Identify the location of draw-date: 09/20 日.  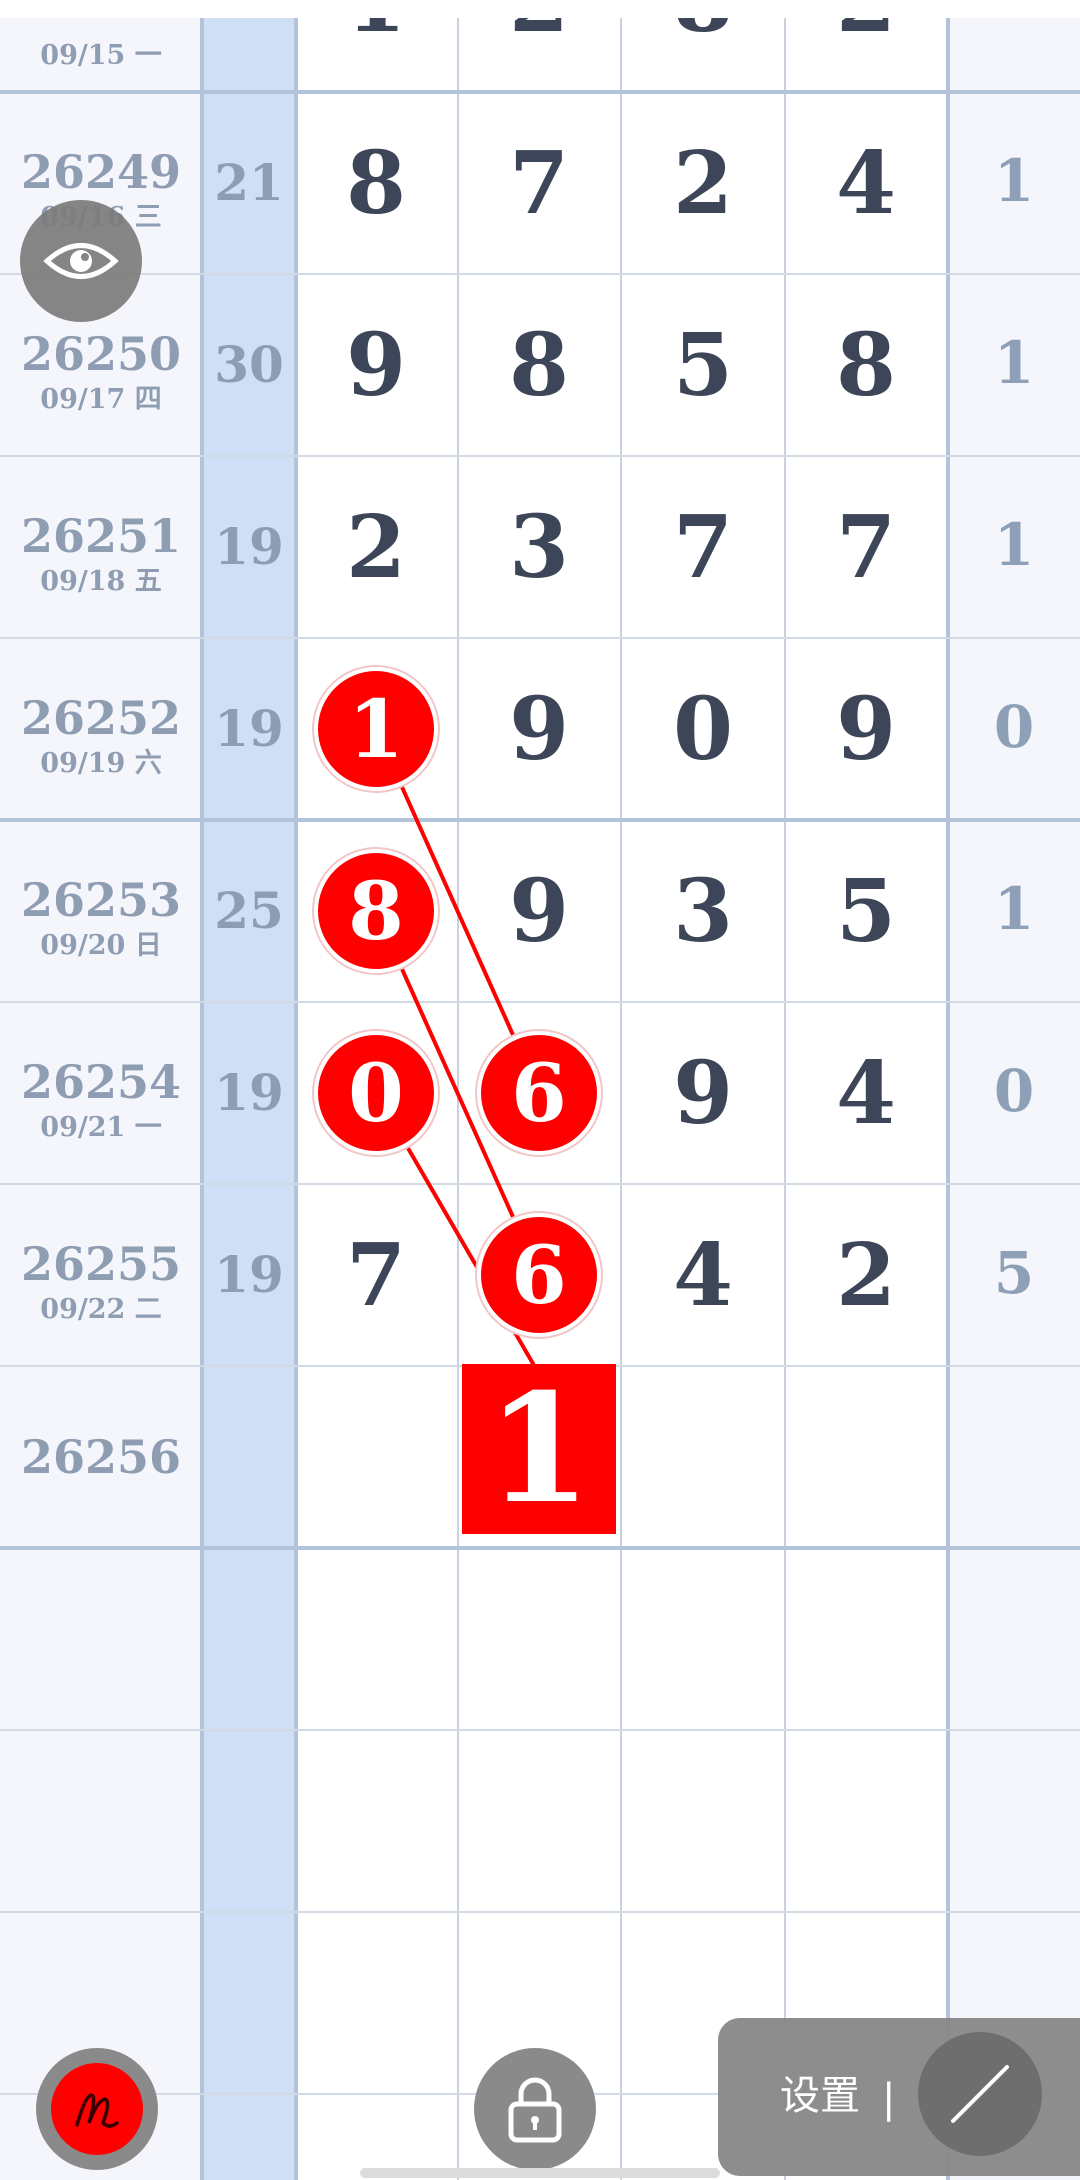
(101, 945).